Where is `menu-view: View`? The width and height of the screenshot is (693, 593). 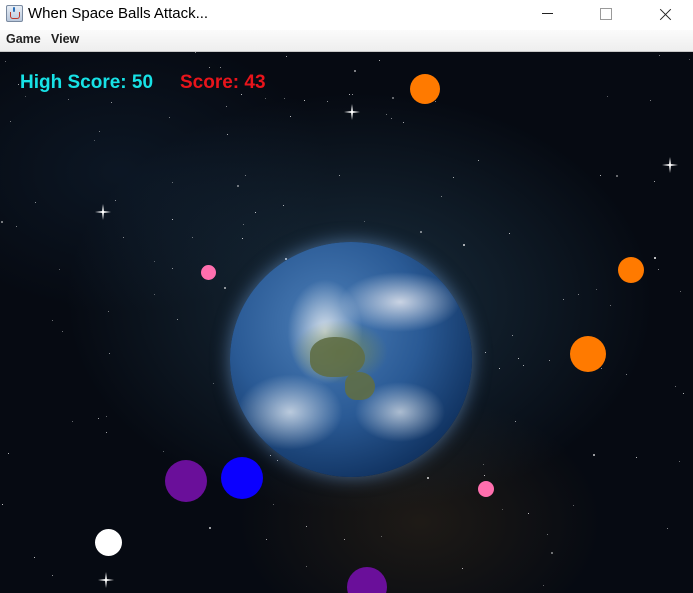 menu-view: View is located at coordinates (65, 39).